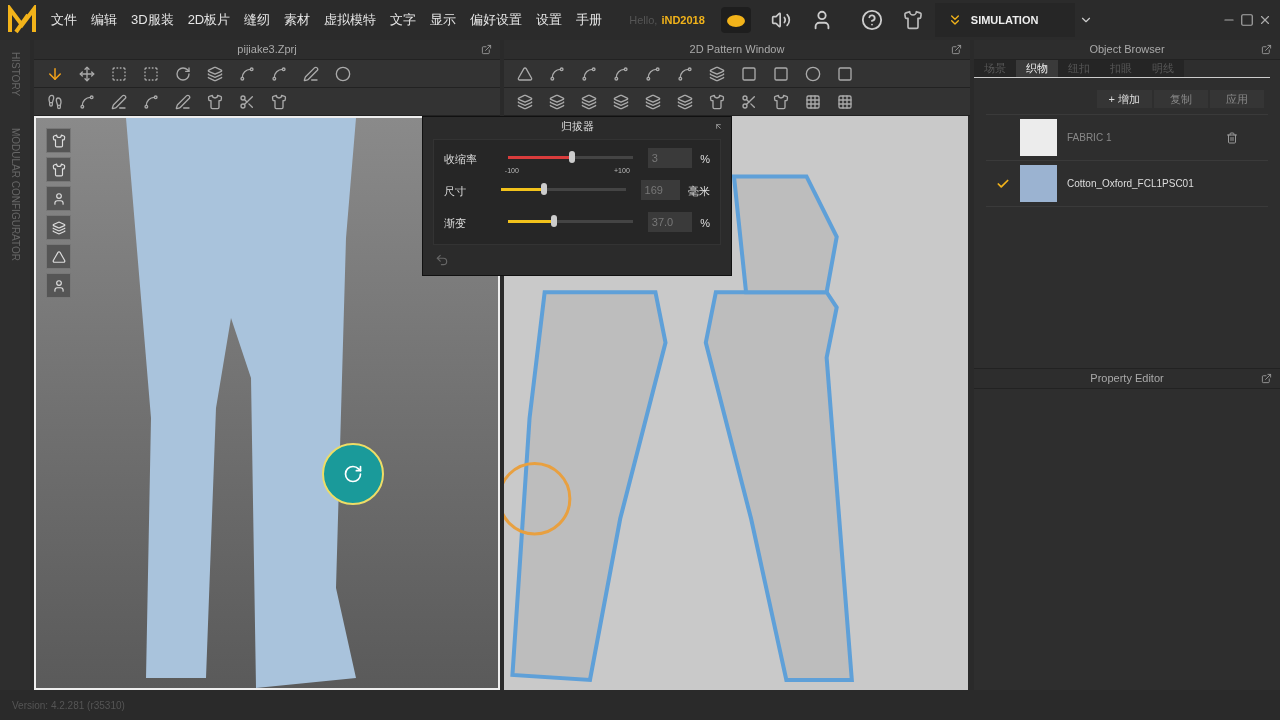 The width and height of the screenshot is (1280, 720). I want to click on maximize-icon, so click(1247, 20).